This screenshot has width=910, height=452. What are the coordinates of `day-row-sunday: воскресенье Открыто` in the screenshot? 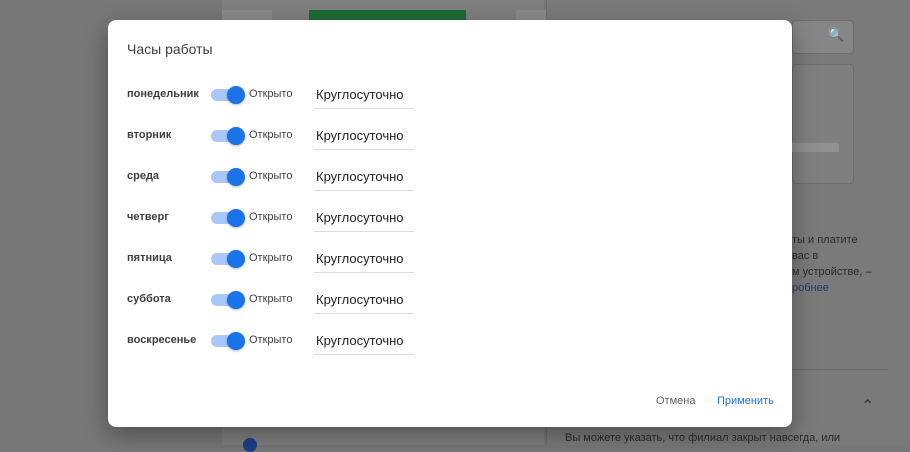 It's located at (450, 344).